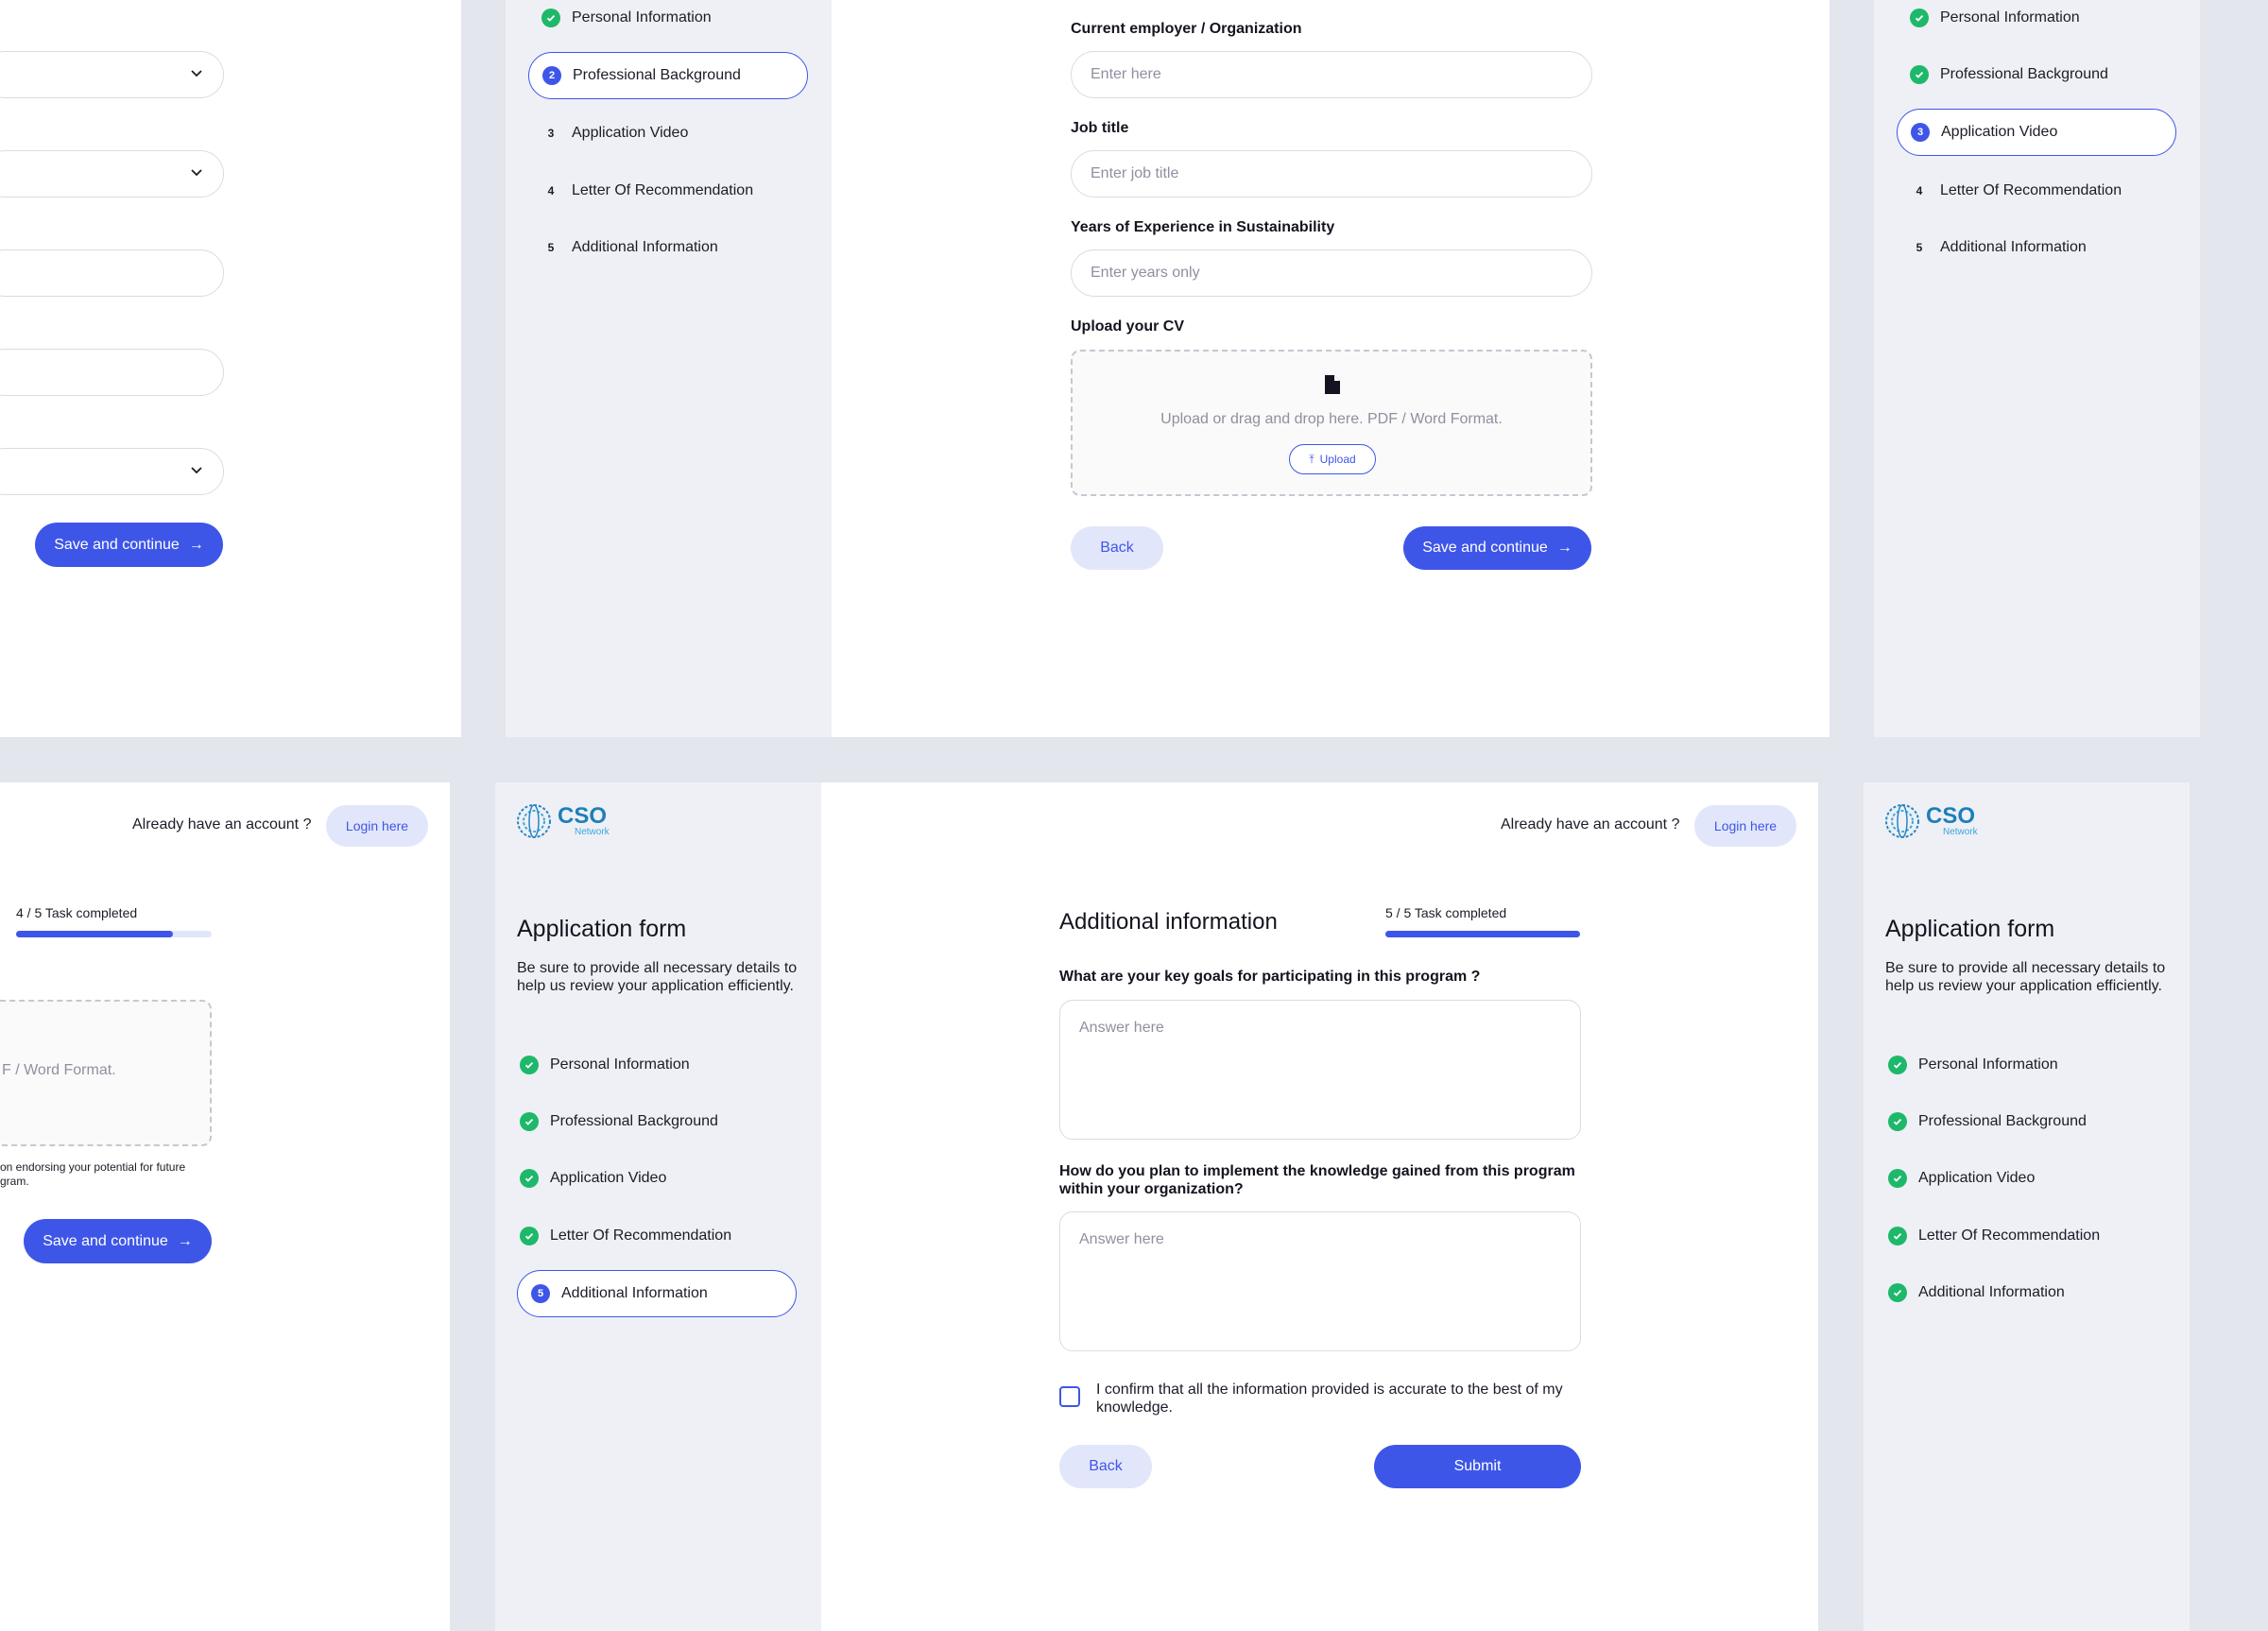  Describe the element at coordinates (668, 75) in the screenshot. I see `step-professional-background: 2 Professional Background` at that location.